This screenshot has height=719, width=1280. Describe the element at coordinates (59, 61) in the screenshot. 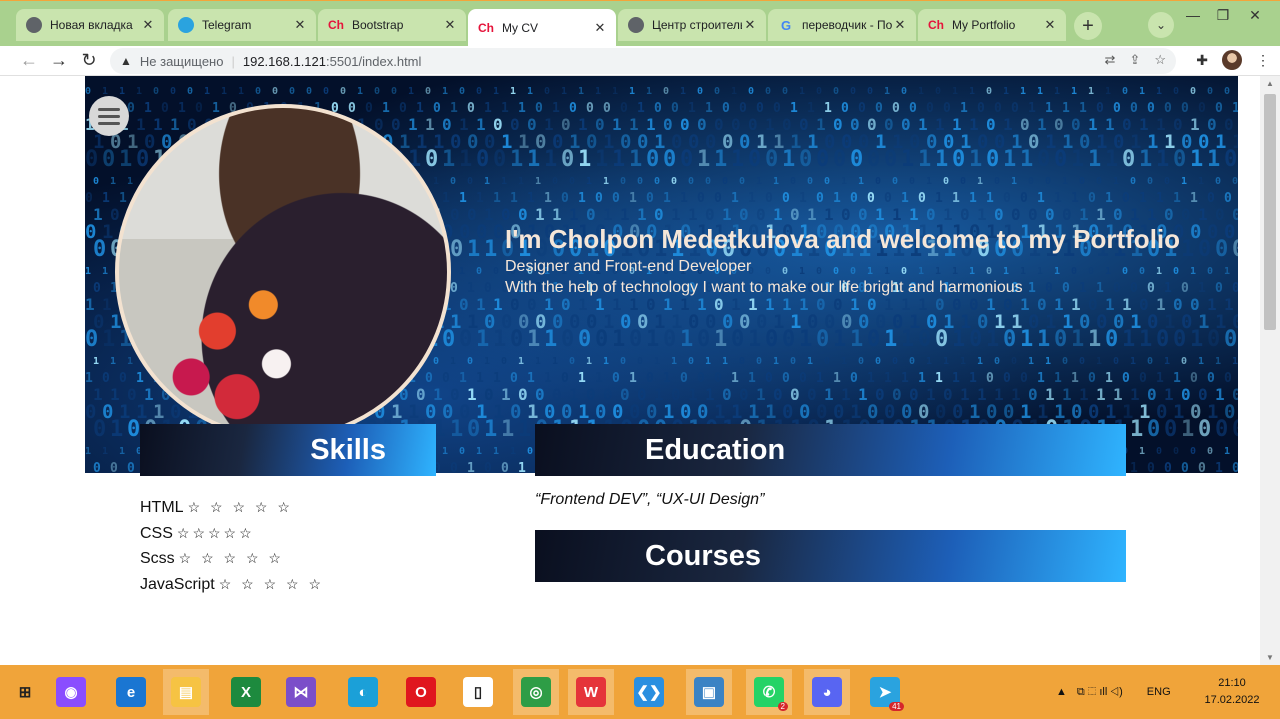

I see `forward-button: →` at that location.